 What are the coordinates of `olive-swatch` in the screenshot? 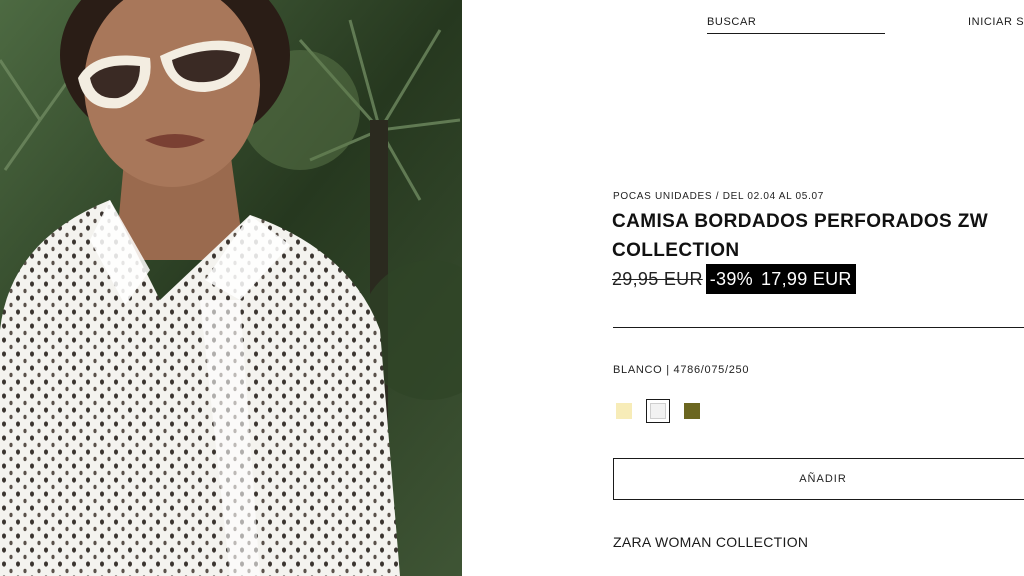 It's located at (692, 411).